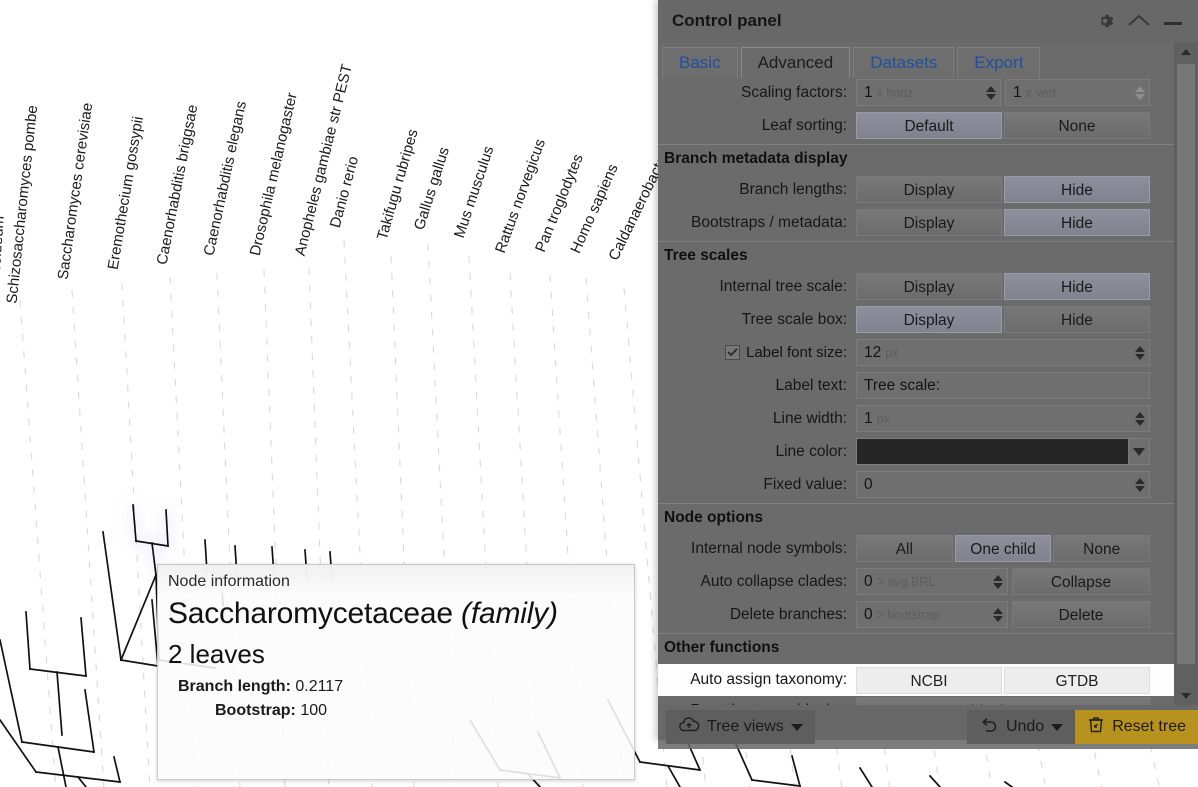 This screenshot has height=787, width=1198. Describe the element at coordinates (795, 62) in the screenshot. I see `tab-advanced: Advanced` at that location.